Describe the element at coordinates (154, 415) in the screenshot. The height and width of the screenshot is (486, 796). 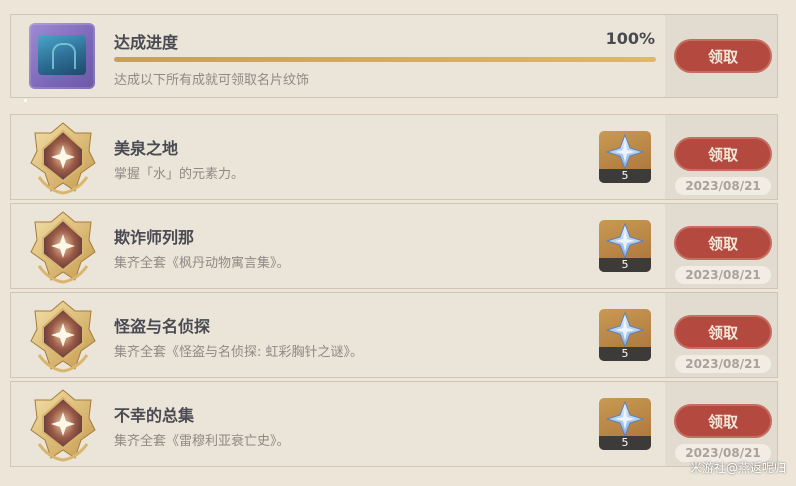
I see `achievement-title: 不幸的总集` at that location.